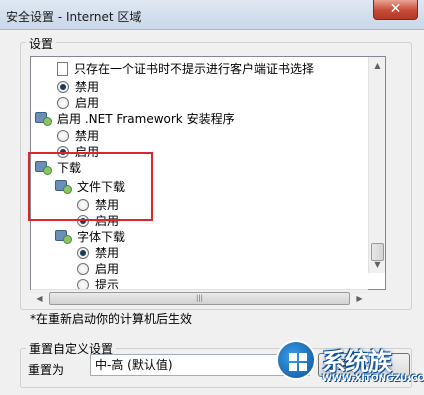 The height and width of the screenshot is (395, 424). I want to click on scroll-up-icon: ▲, so click(377, 65).